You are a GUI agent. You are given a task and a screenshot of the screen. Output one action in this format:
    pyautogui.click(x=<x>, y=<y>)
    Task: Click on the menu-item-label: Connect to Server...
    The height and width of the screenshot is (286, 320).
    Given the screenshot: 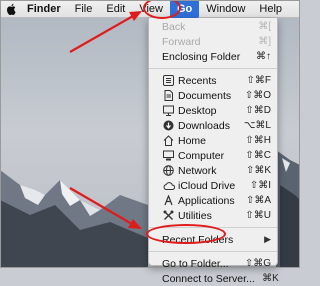 What is the action you would take?
    pyautogui.click(x=208, y=278)
    